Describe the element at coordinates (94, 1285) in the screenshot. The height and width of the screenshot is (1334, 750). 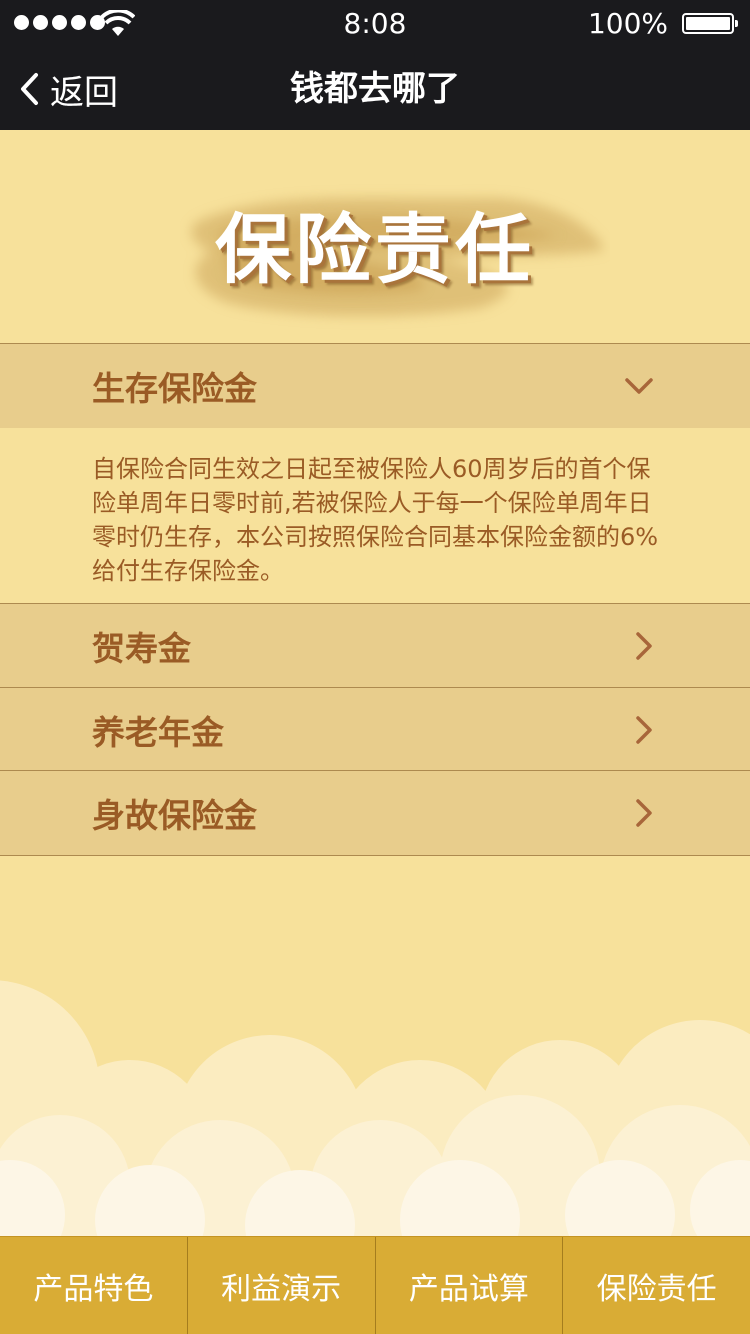
I see `tab-product-features: 产品特色` at that location.